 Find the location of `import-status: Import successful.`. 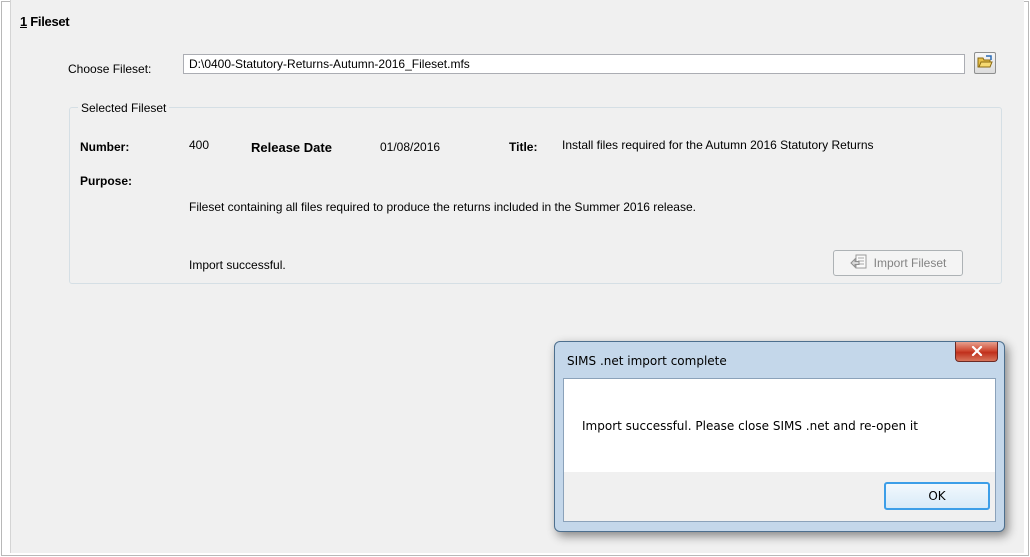

import-status: Import successful. is located at coordinates (237, 265).